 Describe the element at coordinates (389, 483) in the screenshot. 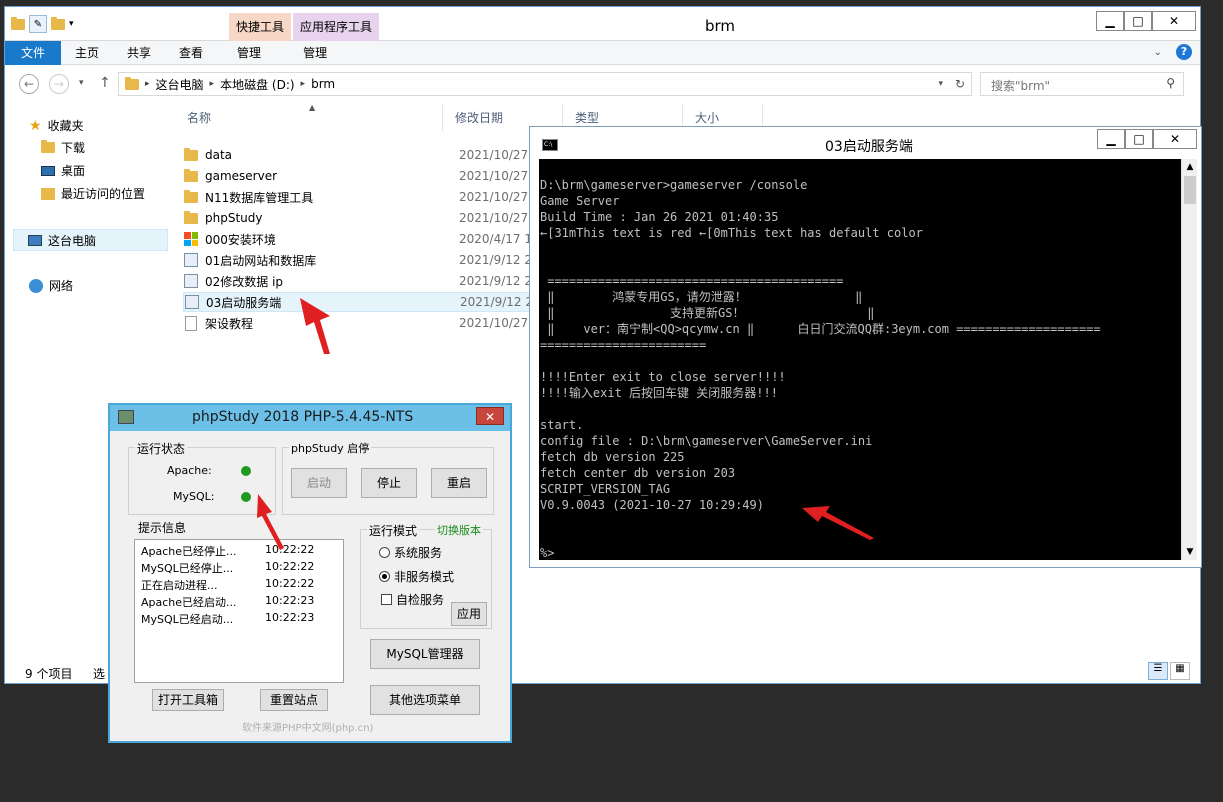

I see `stop-button: 停止` at that location.